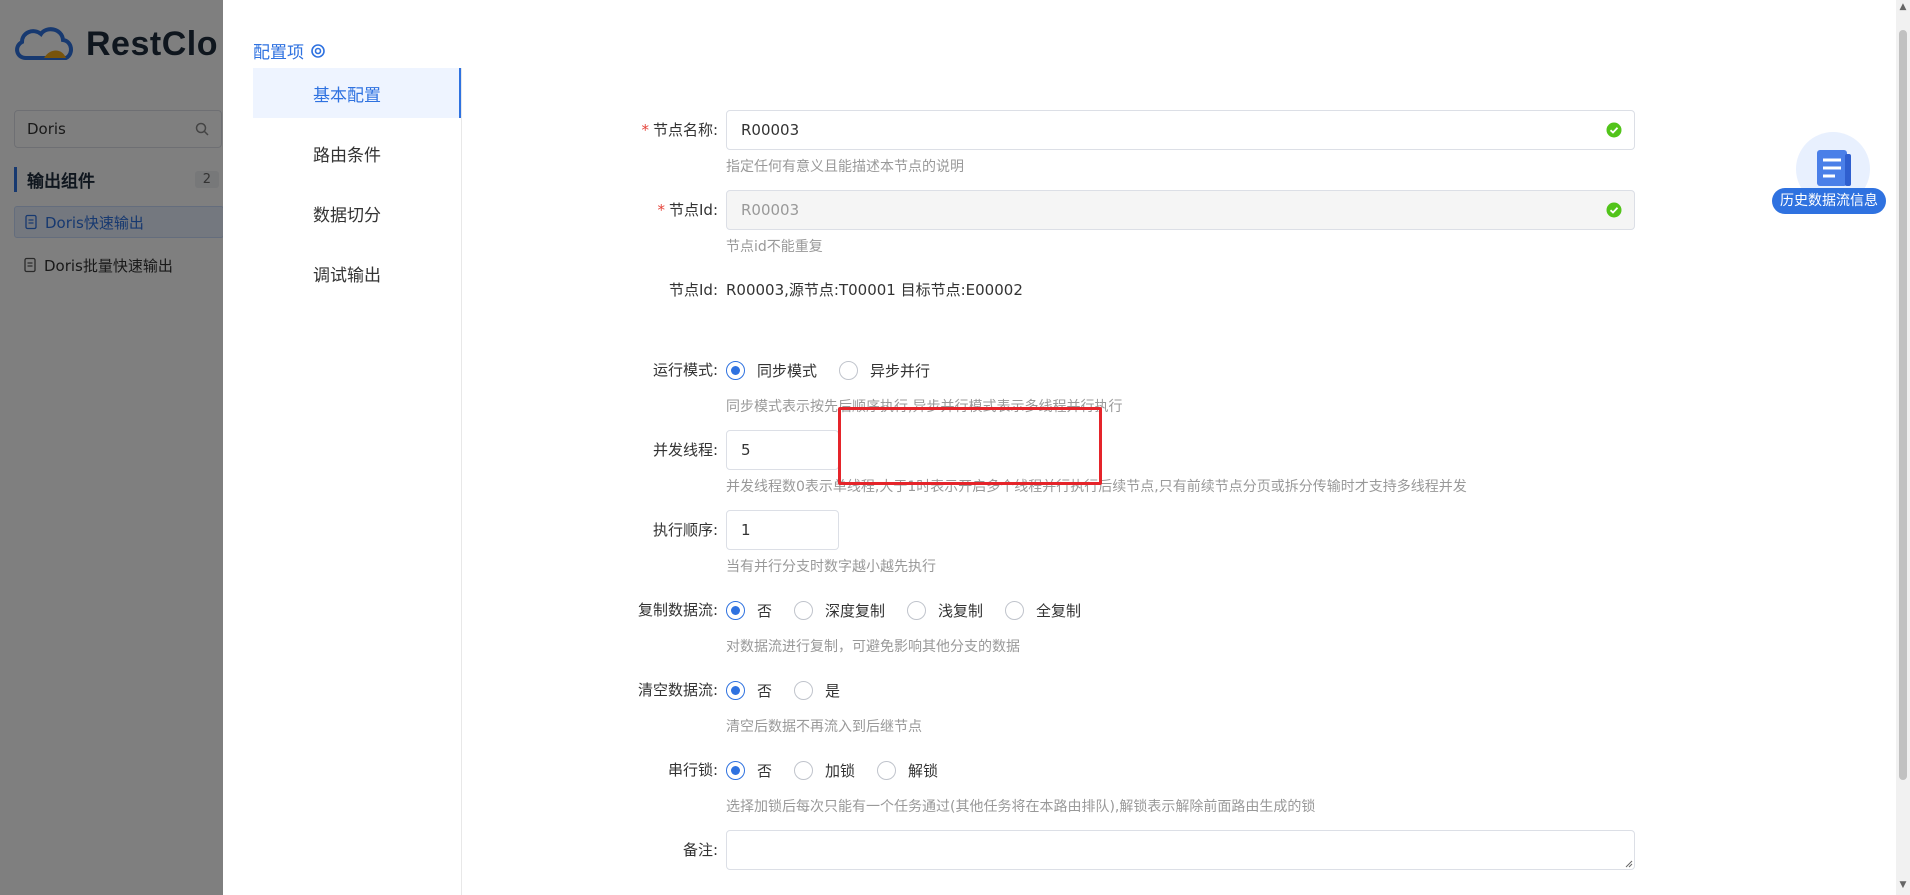 The width and height of the screenshot is (1910, 895). I want to click on config-title: 配置项, so click(289, 50).